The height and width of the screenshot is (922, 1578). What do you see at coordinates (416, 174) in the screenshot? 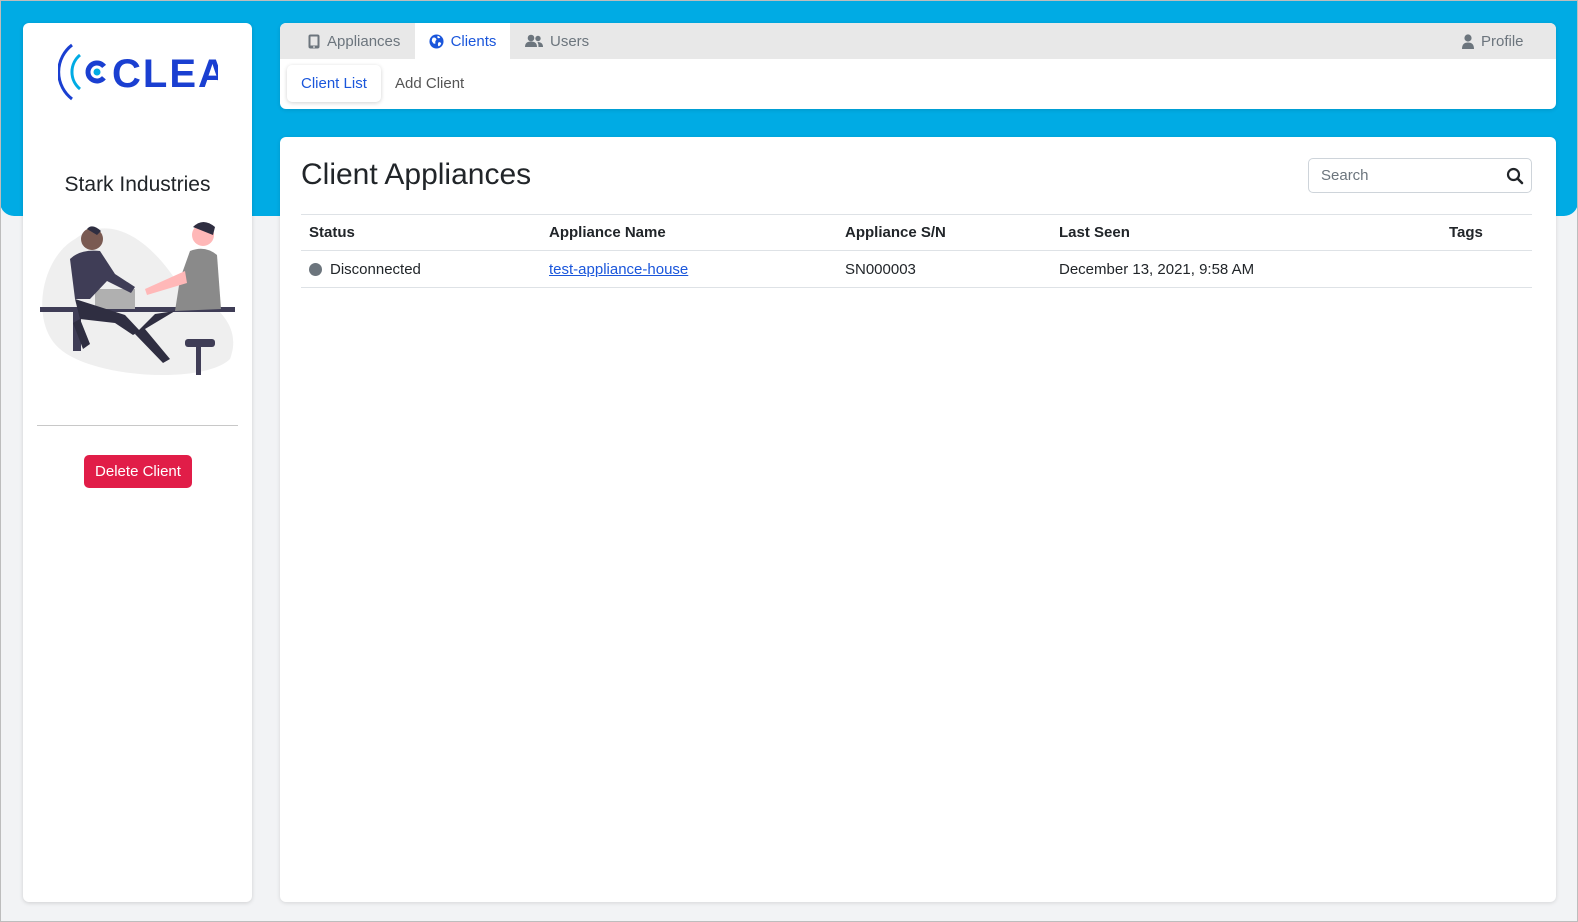
I see `page-title: Client Appliances` at bounding box center [416, 174].